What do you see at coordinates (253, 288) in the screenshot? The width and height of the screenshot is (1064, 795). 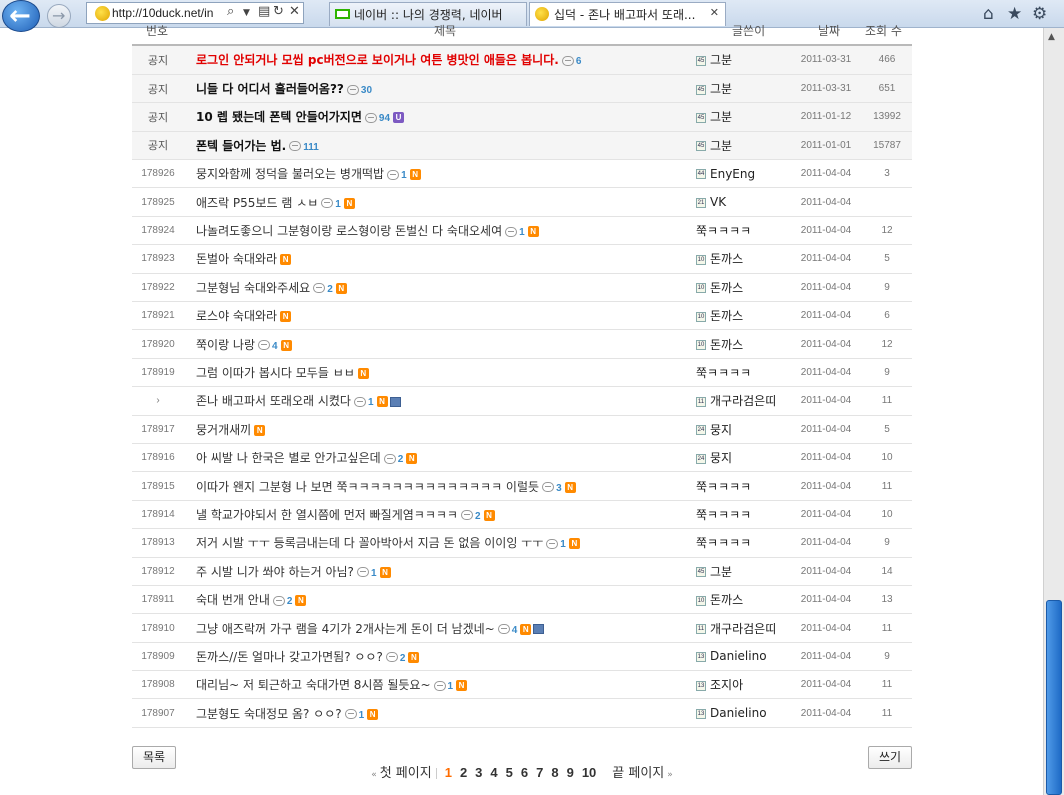 I see `post-title: 그분형님 숙대와주세요` at bounding box center [253, 288].